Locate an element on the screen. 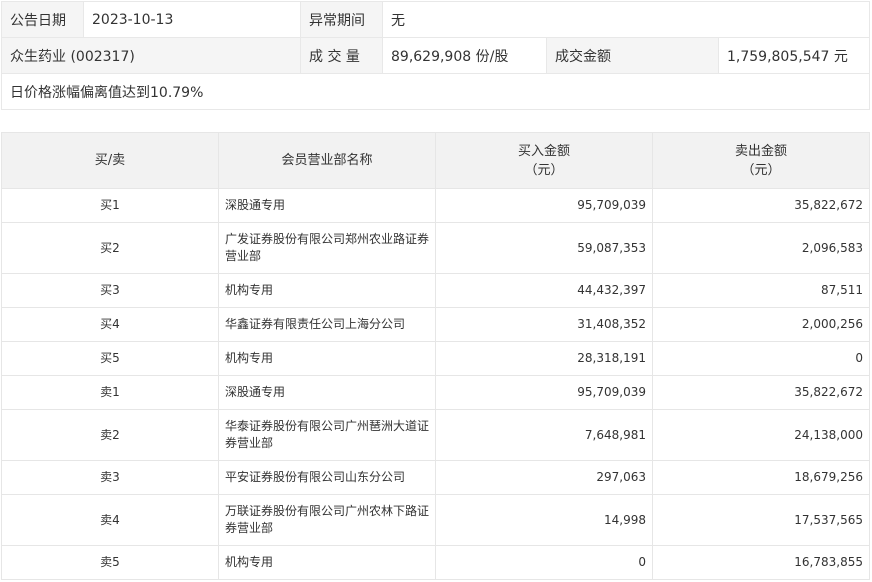 The height and width of the screenshot is (582, 872). row-side: 卖1 is located at coordinates (110, 392).